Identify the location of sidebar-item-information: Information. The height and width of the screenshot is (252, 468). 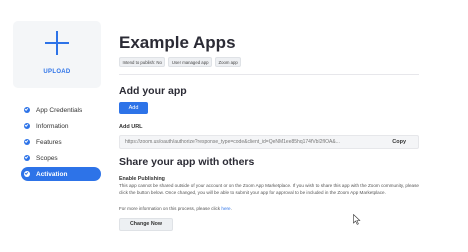
(61, 126).